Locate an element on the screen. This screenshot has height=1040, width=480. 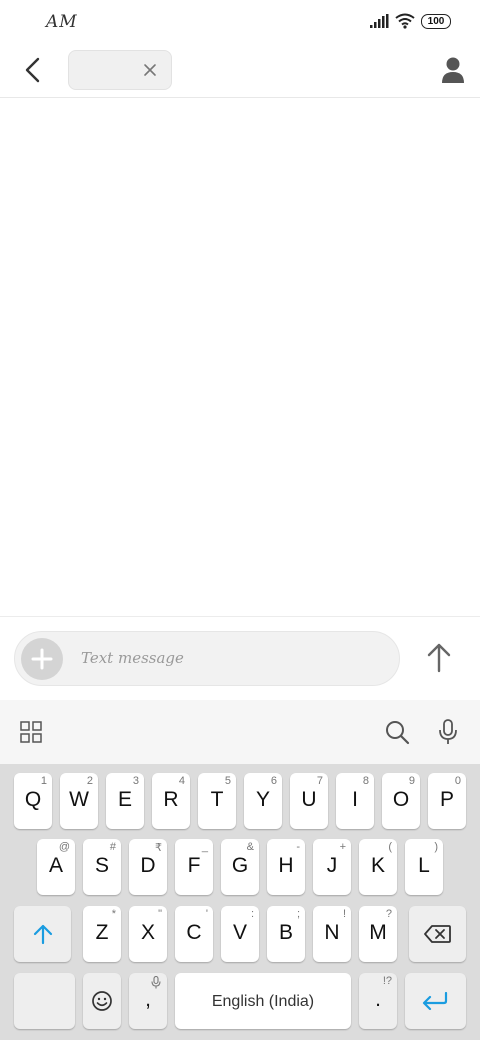
key-l: ) L is located at coordinates (424, 867).